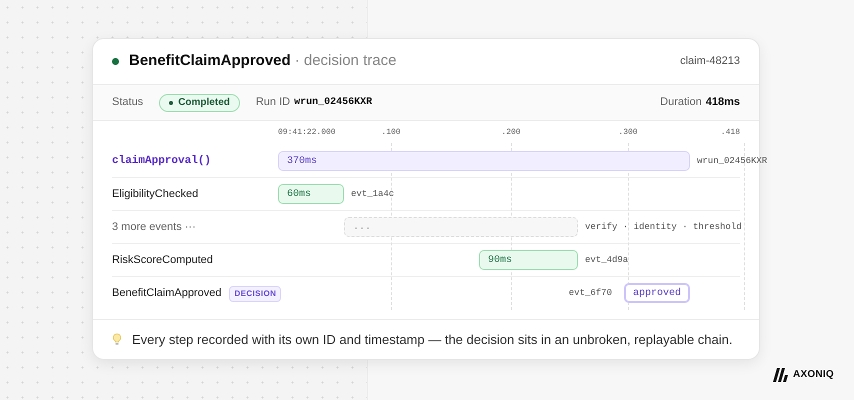 This screenshot has height=400, width=854. Describe the element at coordinates (723, 102) in the screenshot. I see `duration-value: 418ms` at that location.